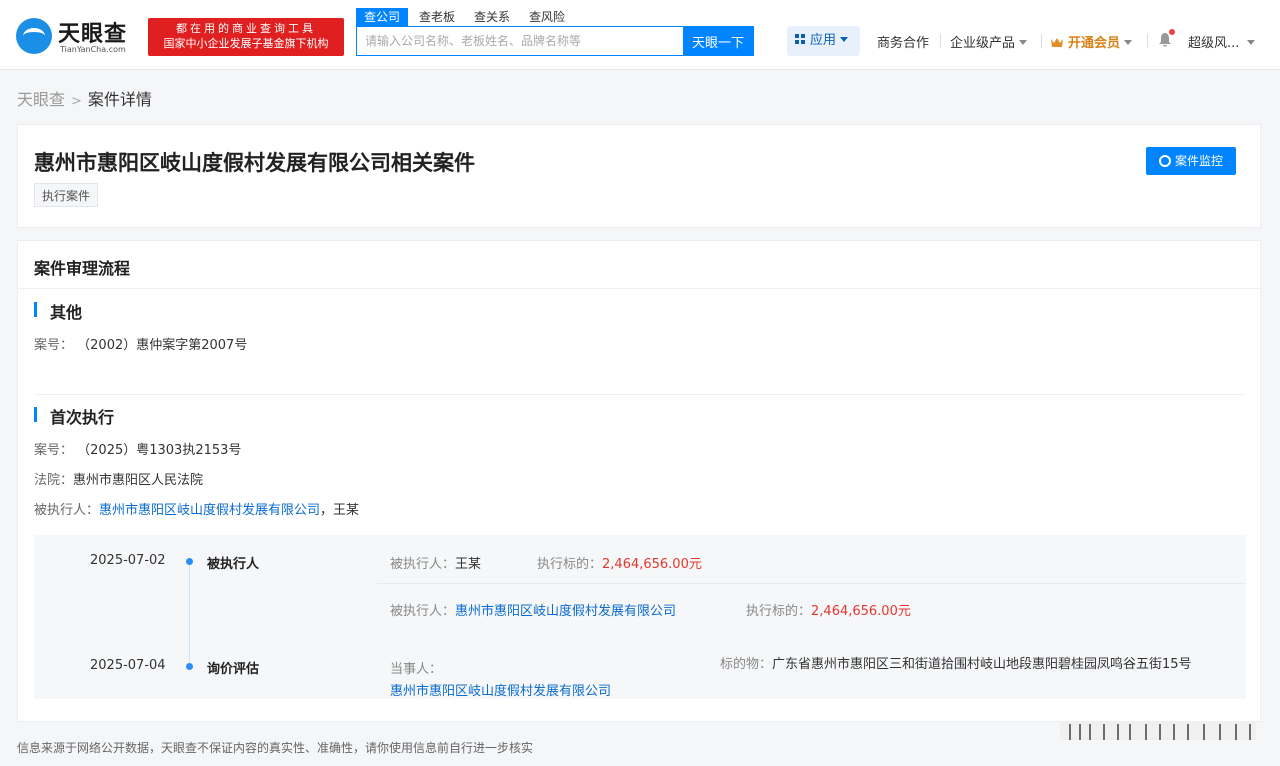 This screenshot has height=766, width=1280. Describe the element at coordinates (246, 28) in the screenshot. I see `slogan-line1: 都在用的商业查询工具` at that location.